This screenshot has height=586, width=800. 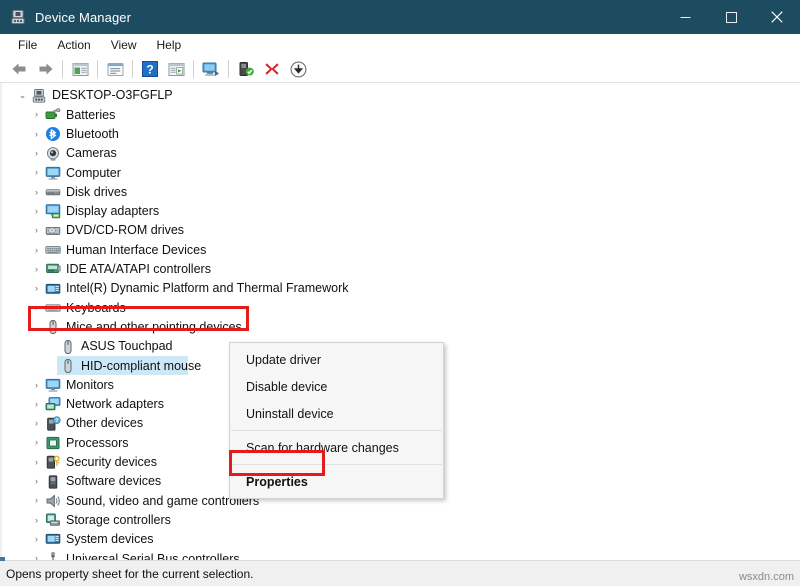 What do you see at coordinates (118, 519) in the screenshot?
I see `tree-node-label: Storage controllers` at bounding box center [118, 519].